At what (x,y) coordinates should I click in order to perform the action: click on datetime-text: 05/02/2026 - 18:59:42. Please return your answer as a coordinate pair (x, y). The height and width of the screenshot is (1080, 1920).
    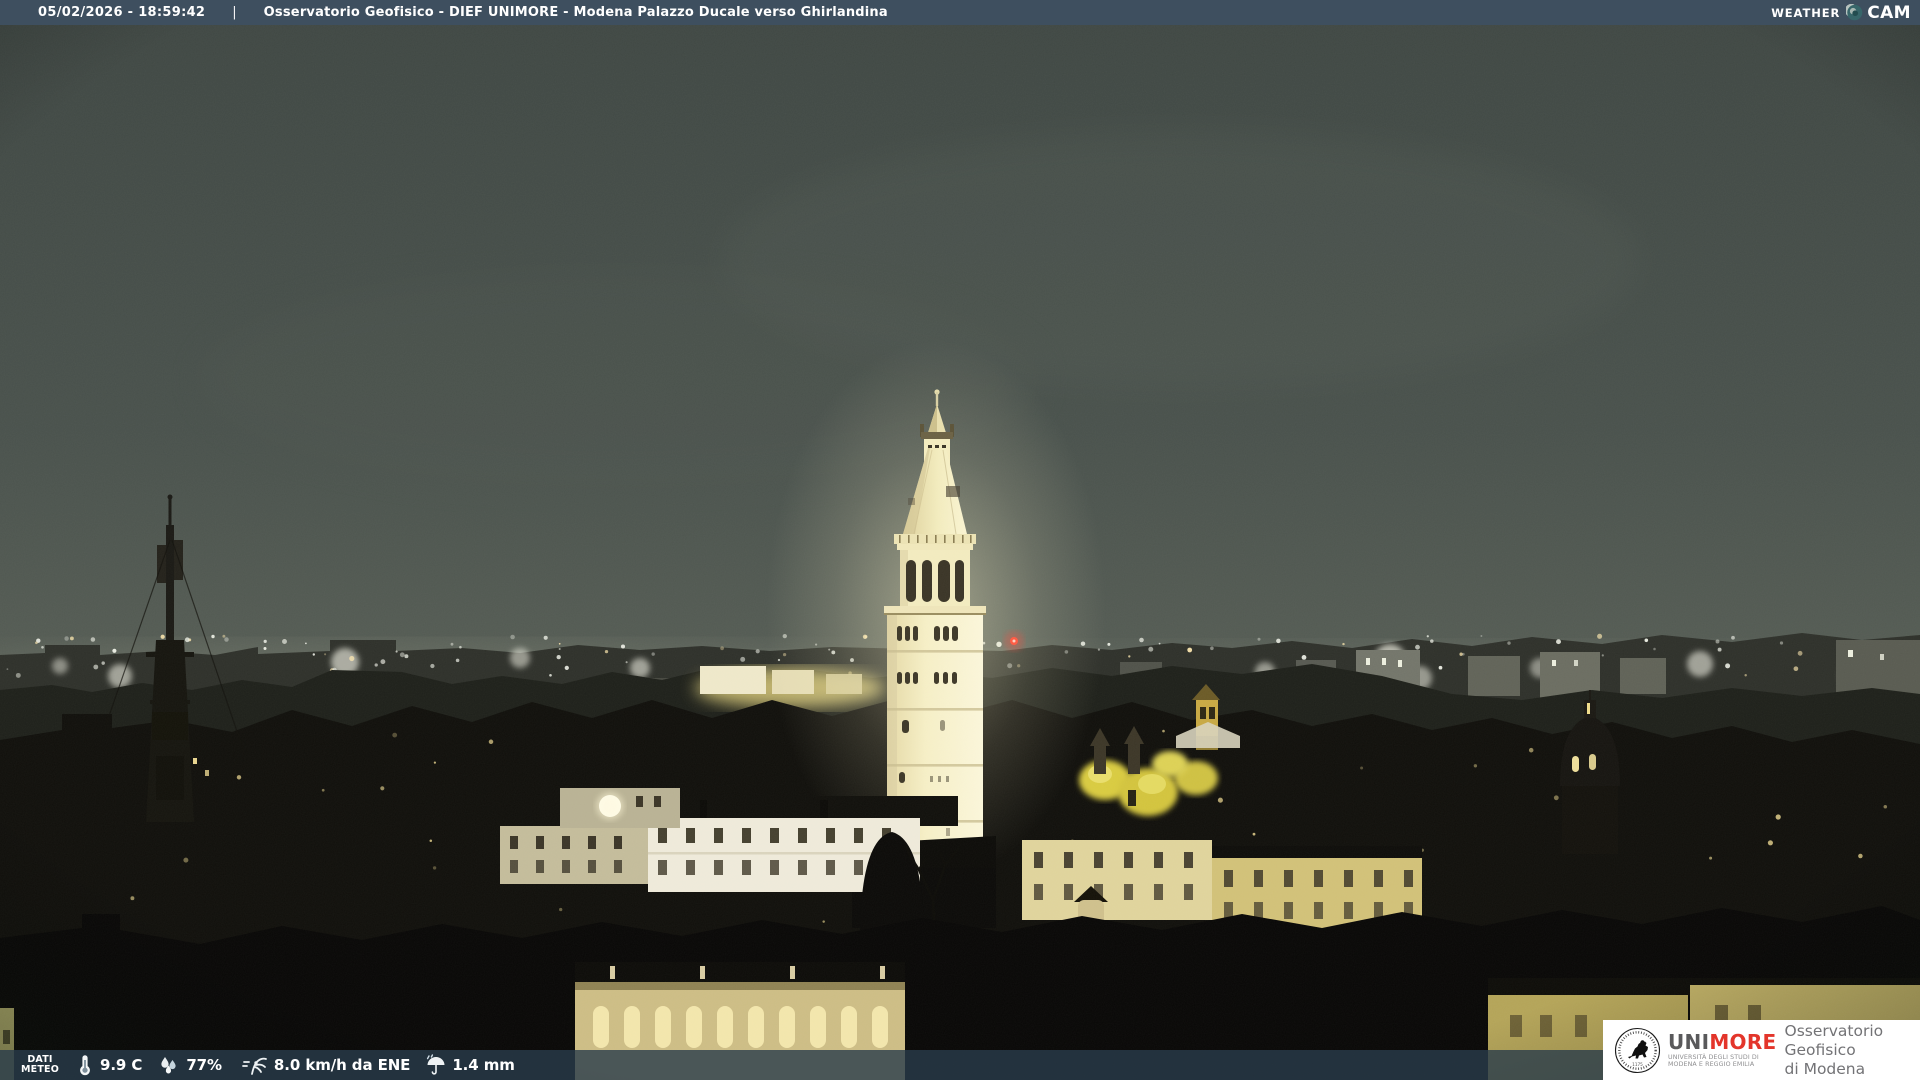
    Looking at the image, I should click on (122, 12).